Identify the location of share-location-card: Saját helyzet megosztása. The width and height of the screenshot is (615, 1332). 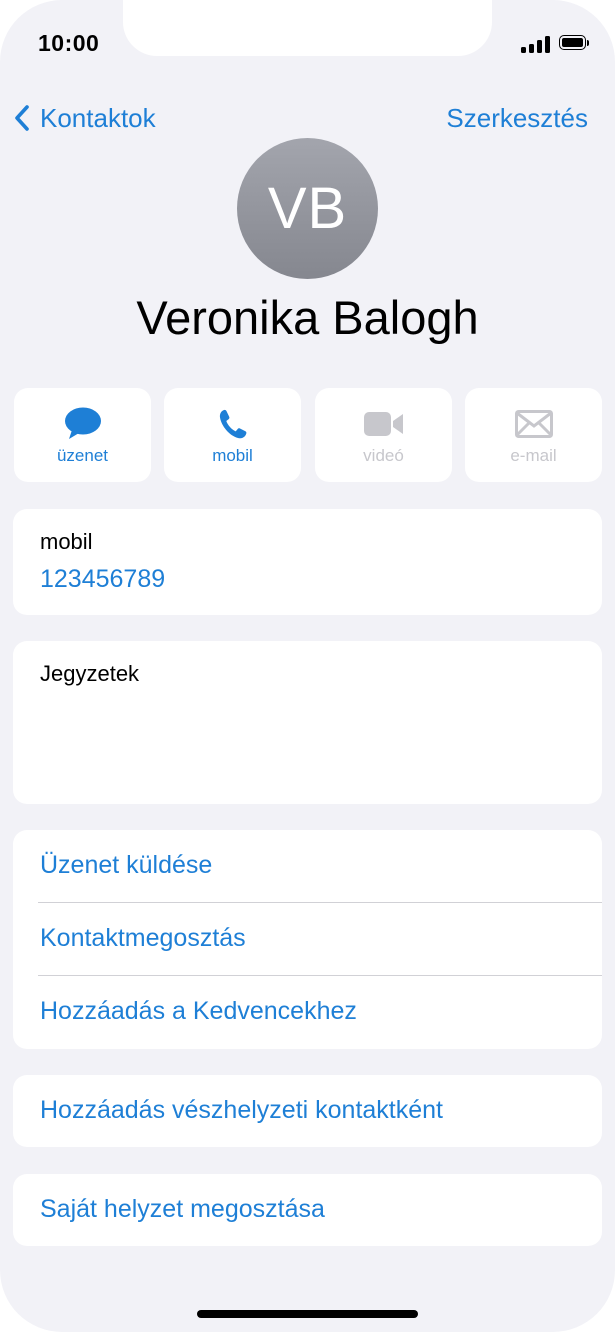
(307, 1210).